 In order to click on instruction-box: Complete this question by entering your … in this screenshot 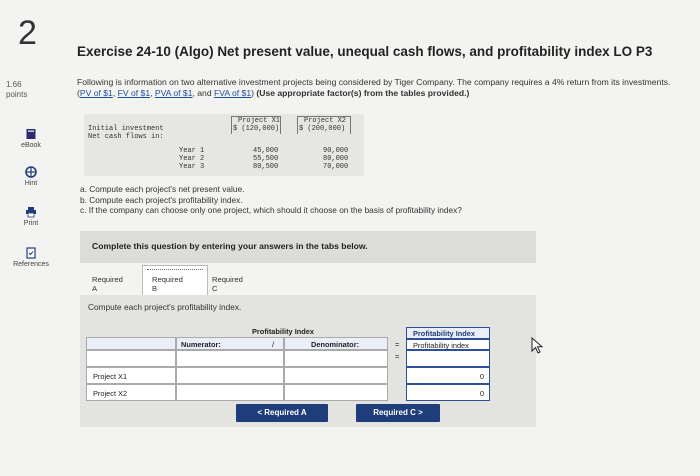, I will do `click(308, 247)`.